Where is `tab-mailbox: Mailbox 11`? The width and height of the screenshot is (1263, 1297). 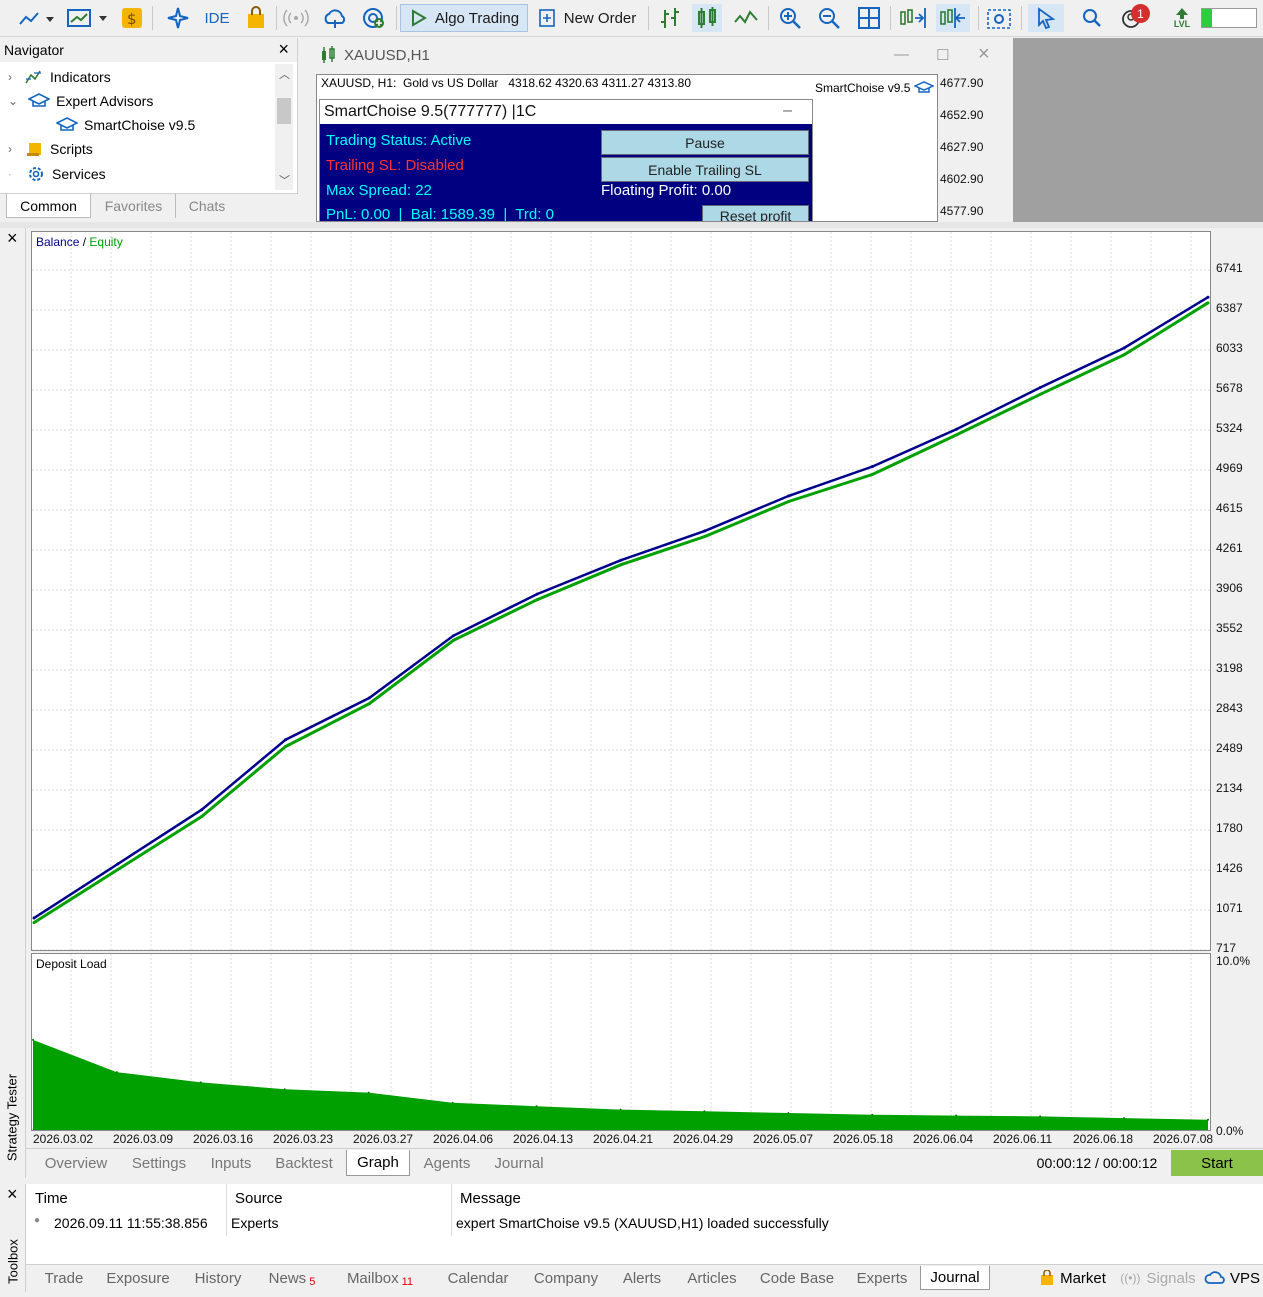
tab-mailbox: Mailbox 11 is located at coordinates (380, 1278).